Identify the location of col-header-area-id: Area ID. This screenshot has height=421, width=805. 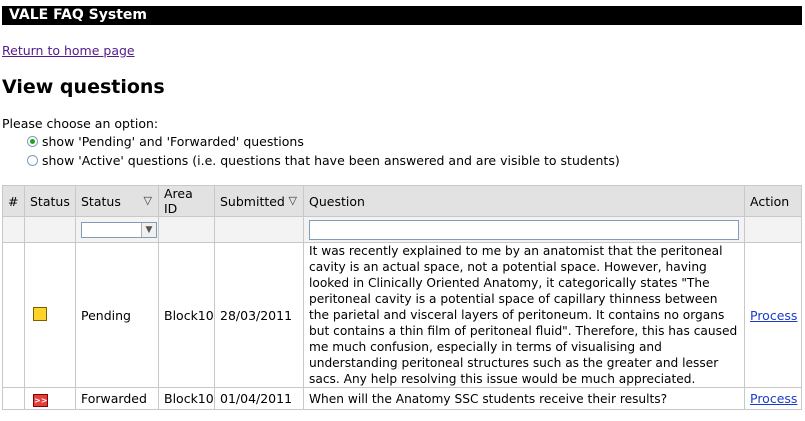
(186, 201).